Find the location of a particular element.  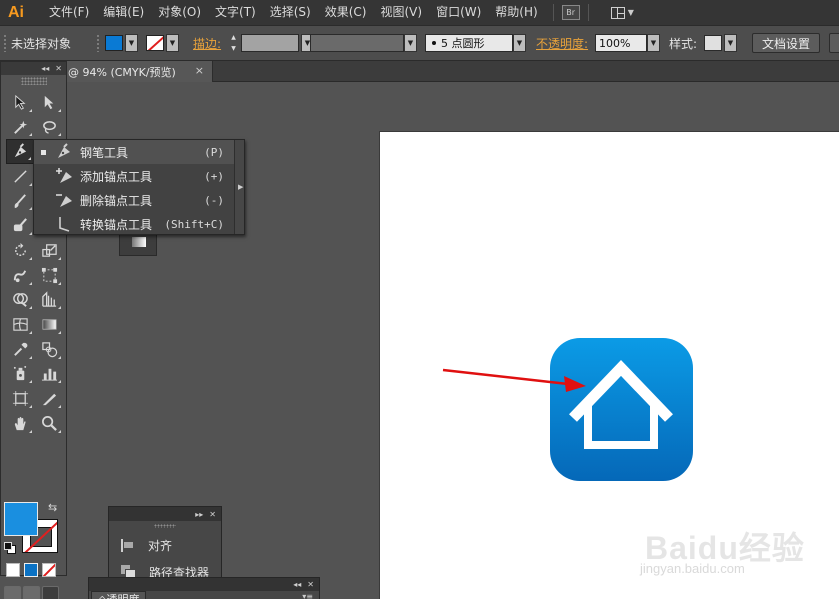

pen-tool-button is located at coordinates (20, 152).